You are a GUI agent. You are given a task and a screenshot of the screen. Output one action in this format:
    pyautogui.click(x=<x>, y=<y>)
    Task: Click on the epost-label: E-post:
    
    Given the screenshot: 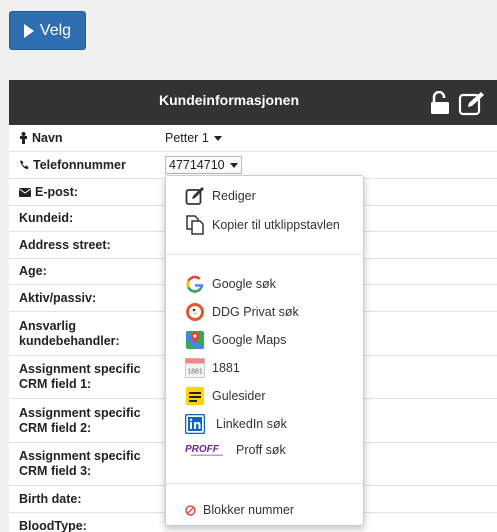 What is the action you would take?
    pyautogui.click(x=57, y=191)
    